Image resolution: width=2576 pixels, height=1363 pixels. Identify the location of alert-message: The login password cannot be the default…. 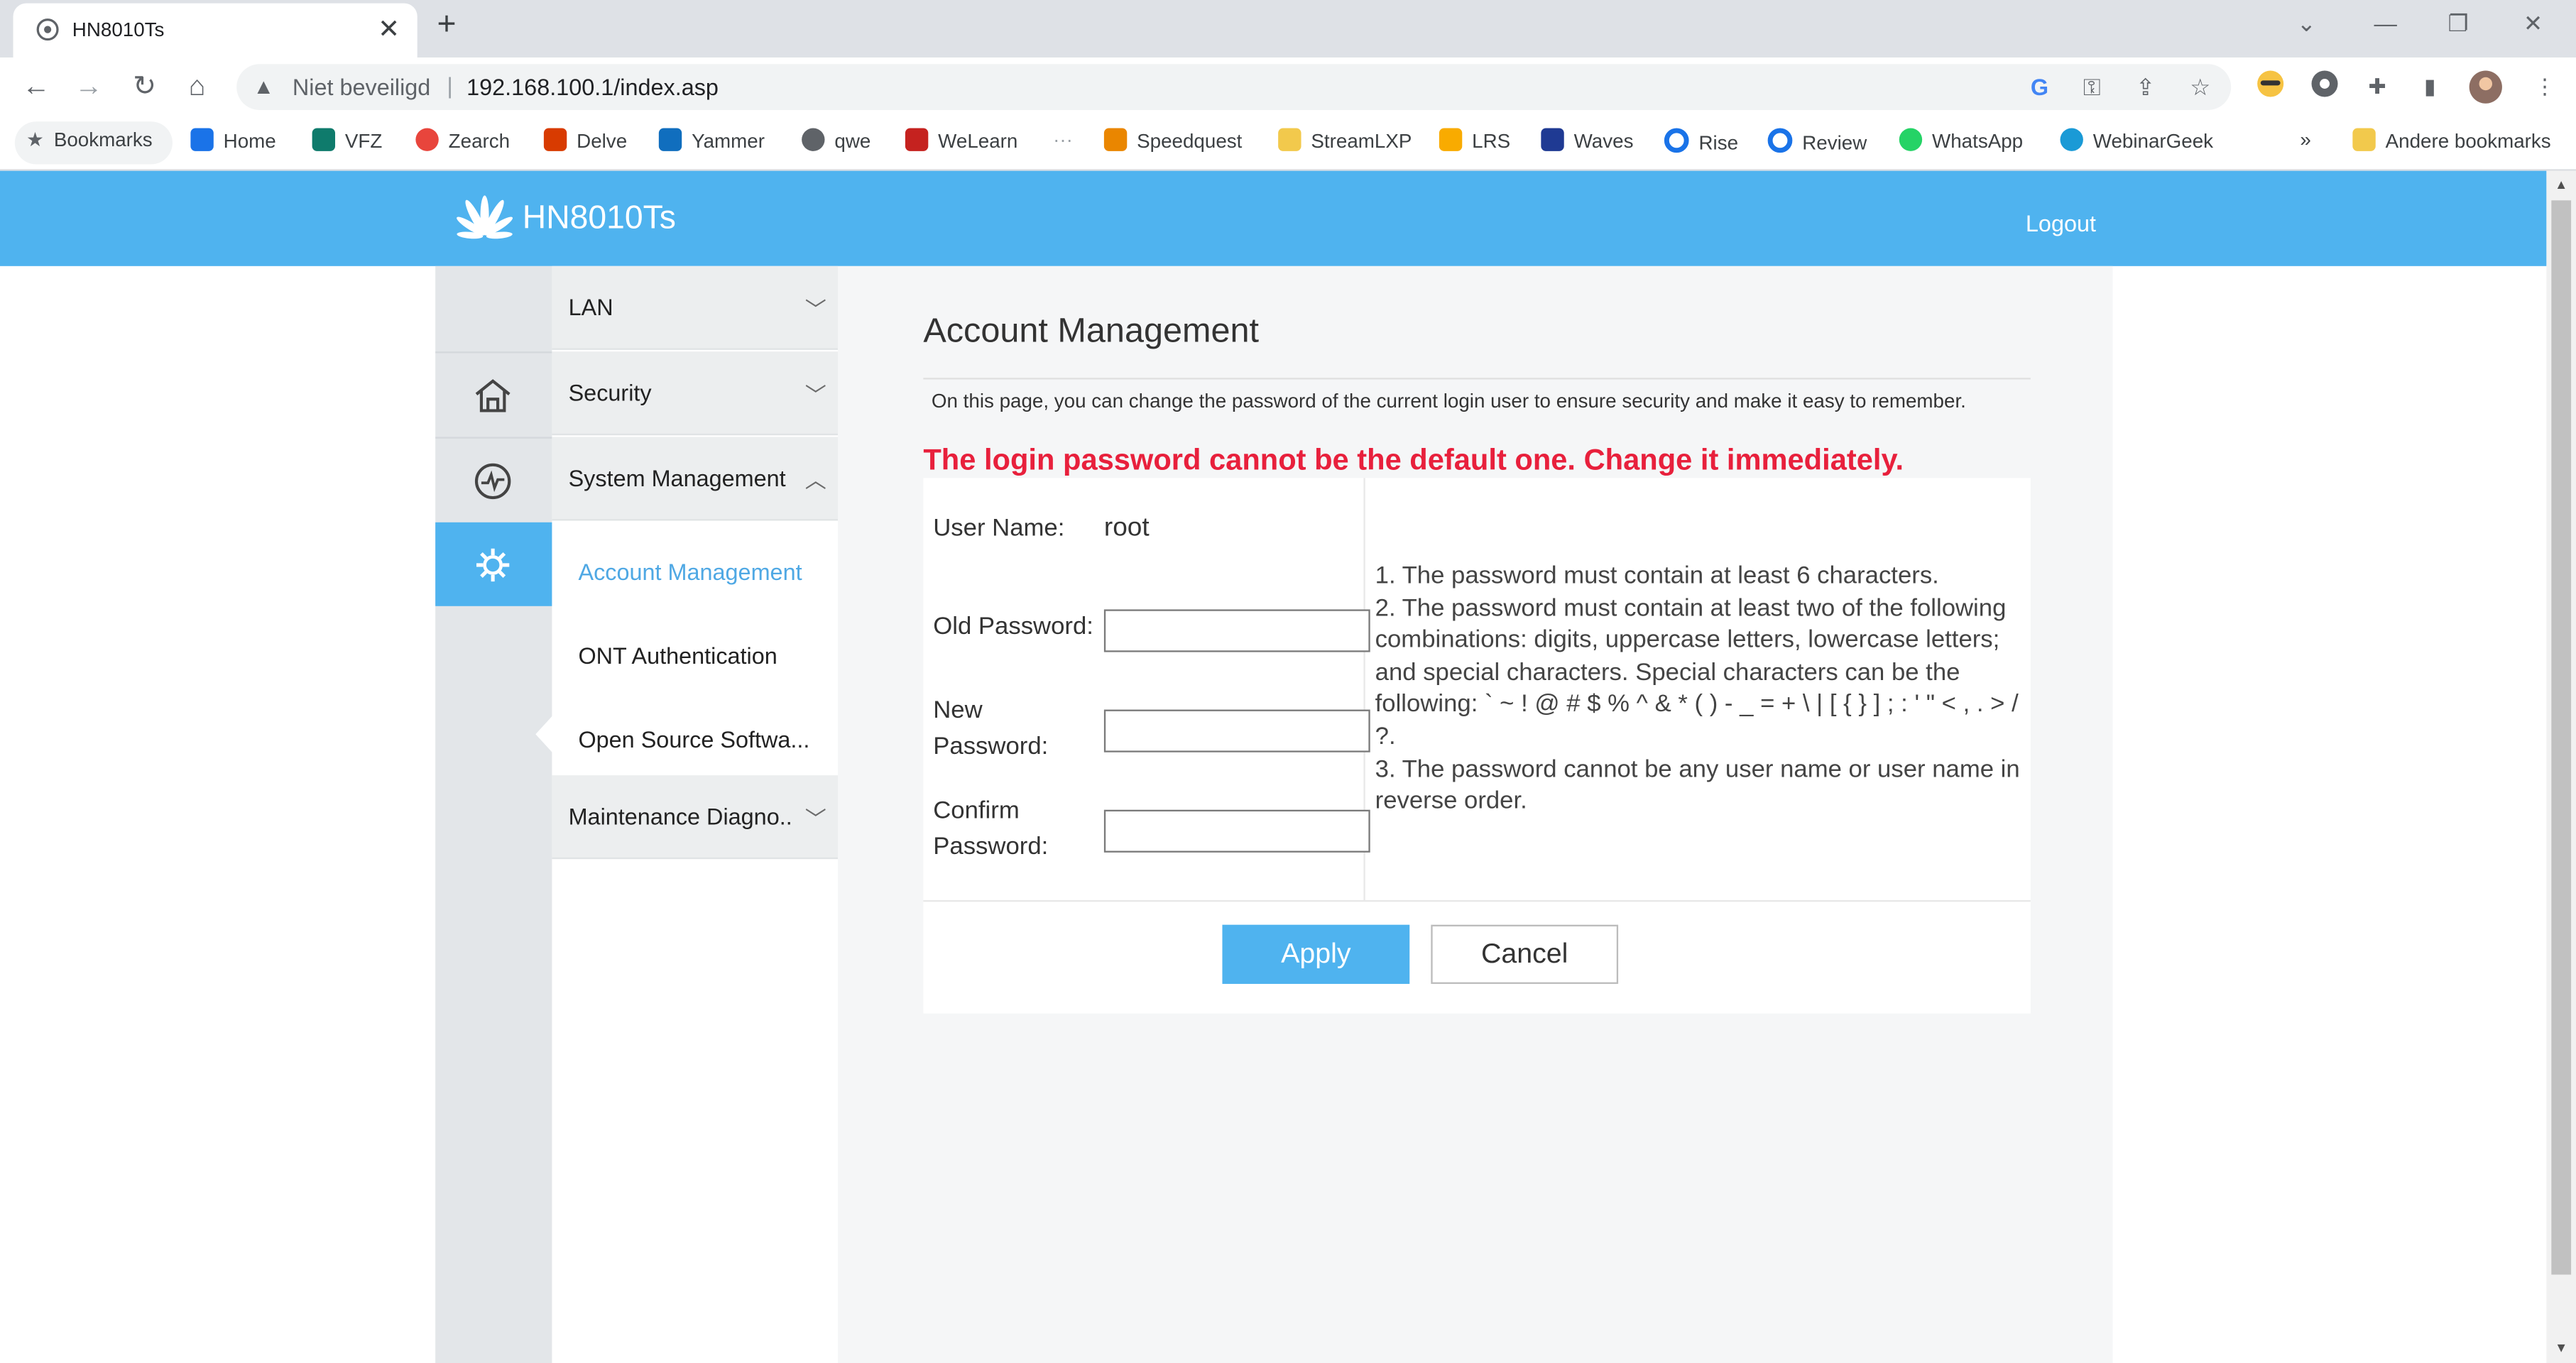
(1413, 460).